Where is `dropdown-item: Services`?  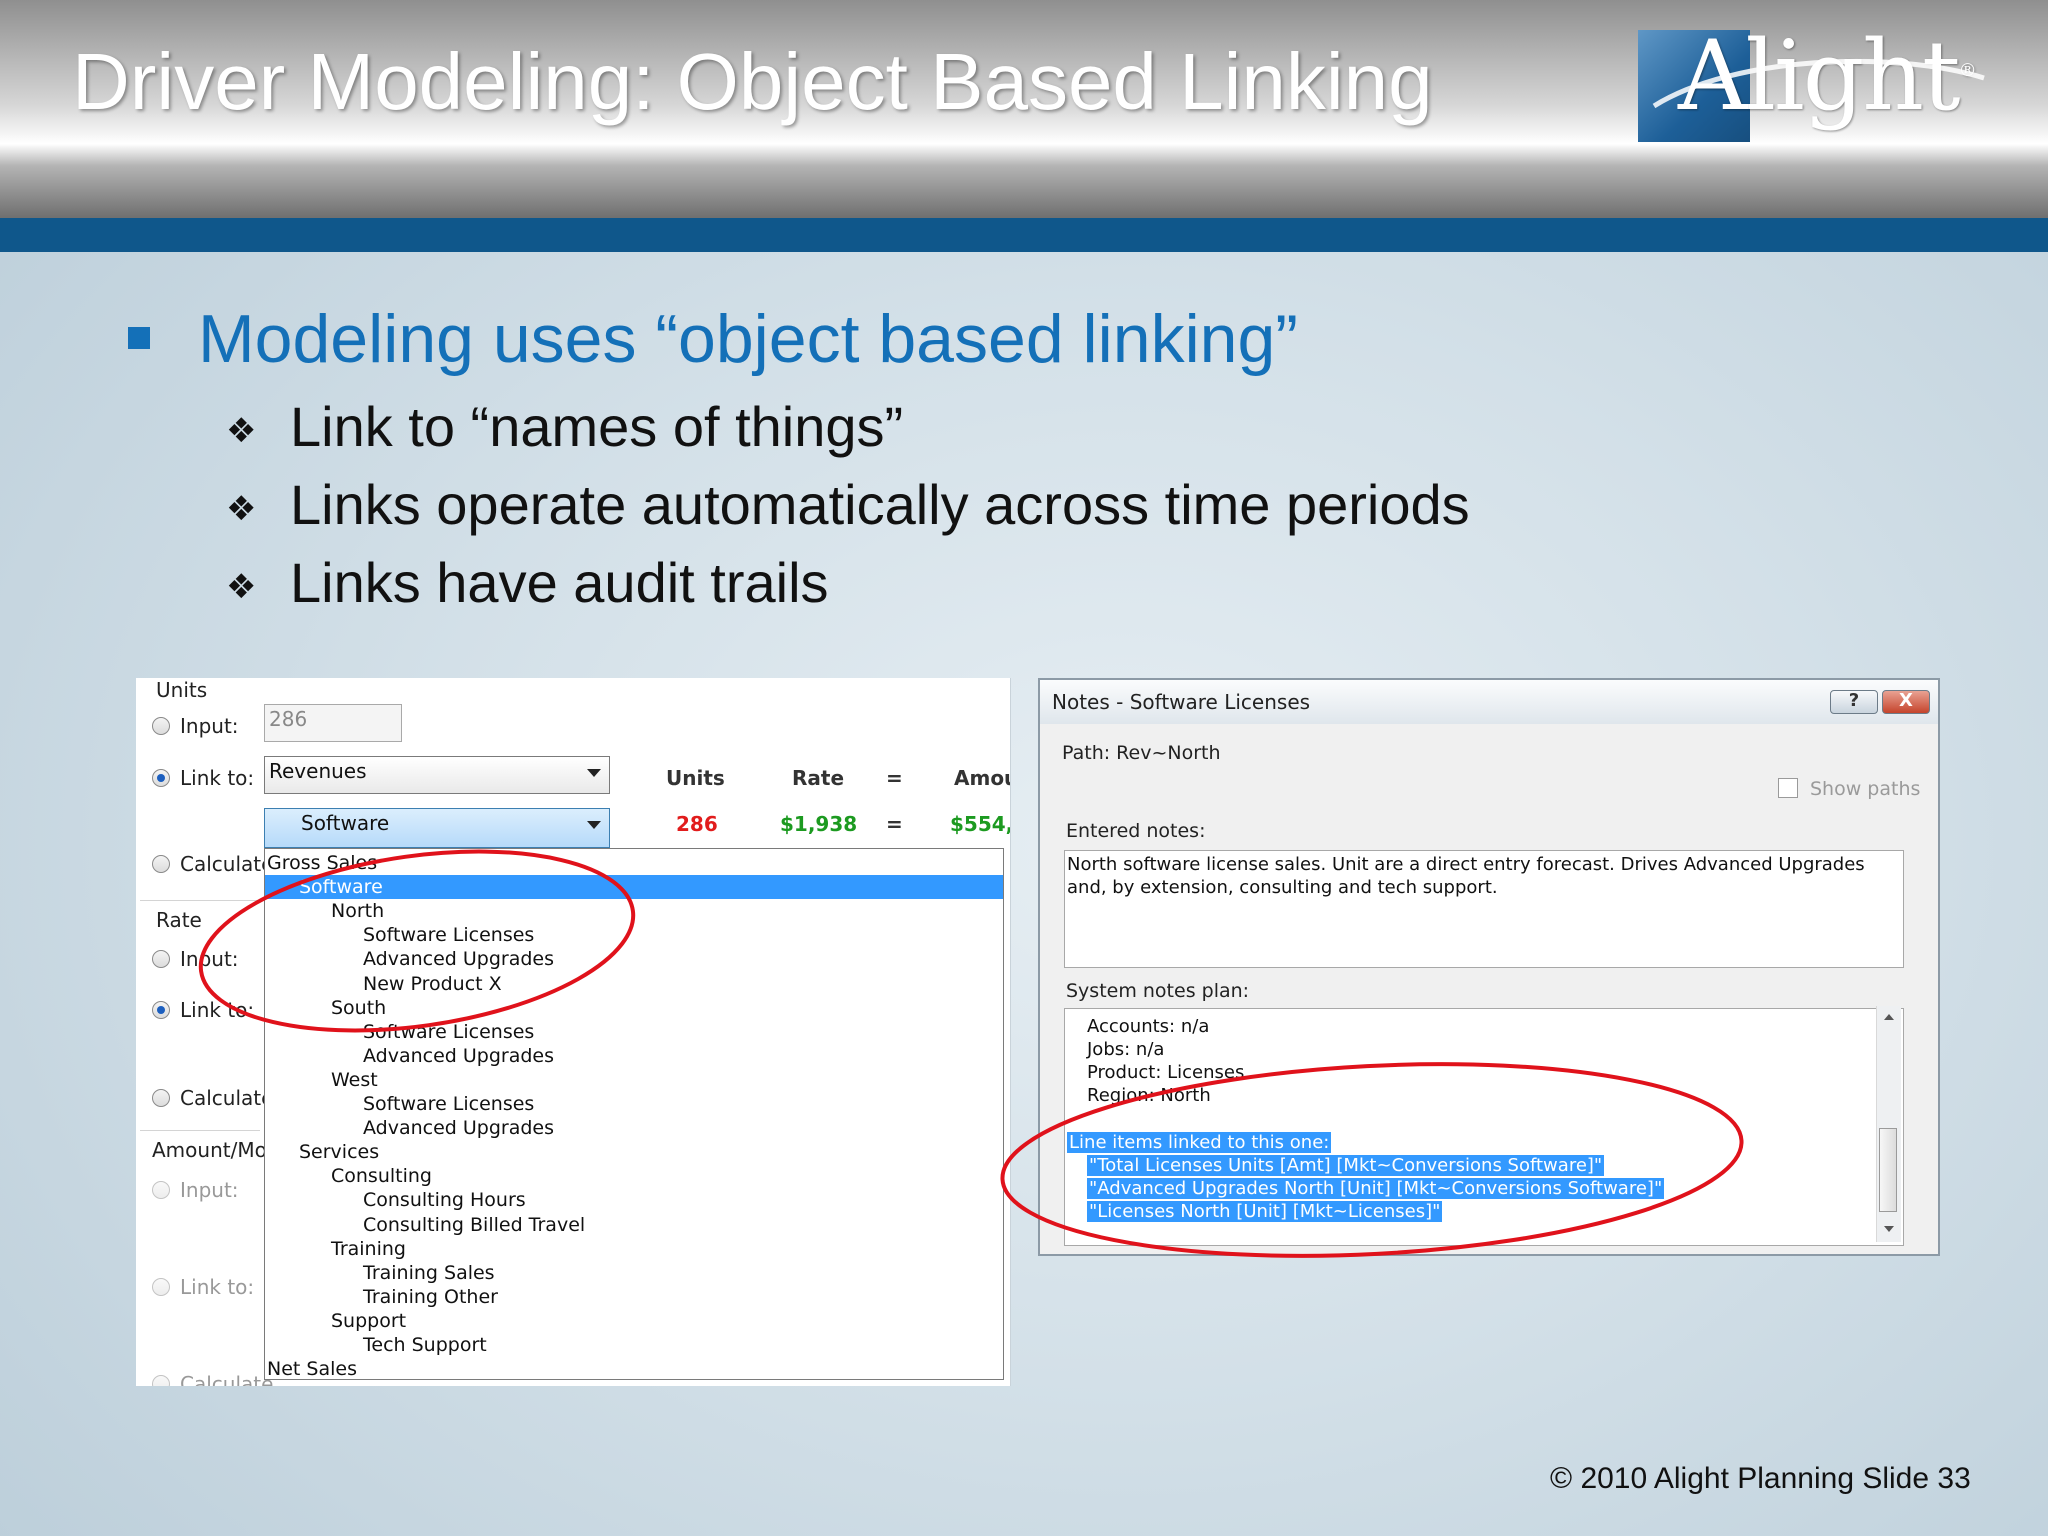 dropdown-item: Services is located at coordinates (339, 1152).